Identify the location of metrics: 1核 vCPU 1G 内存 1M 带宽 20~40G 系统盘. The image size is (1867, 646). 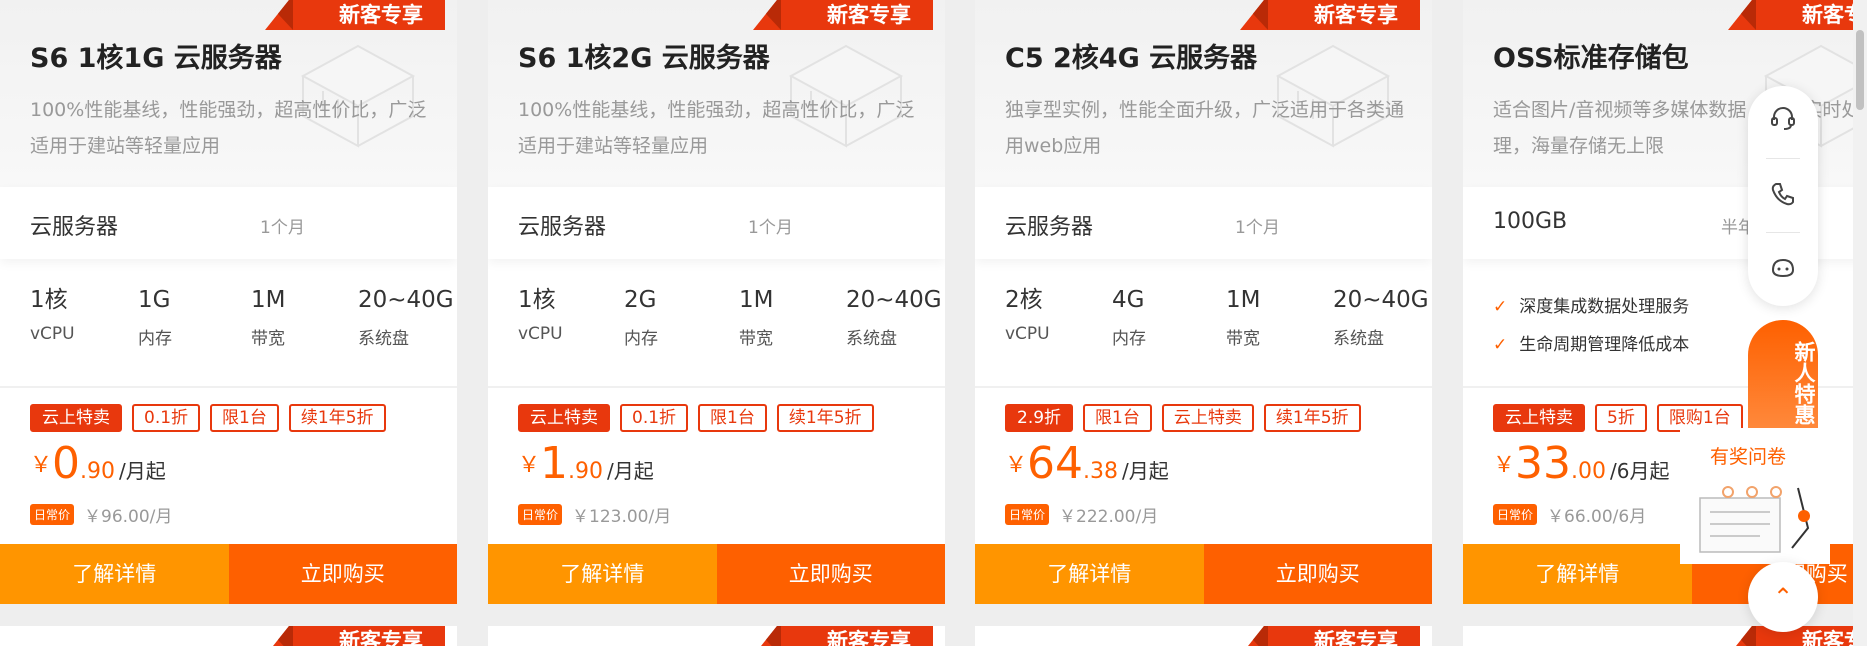
(228, 330).